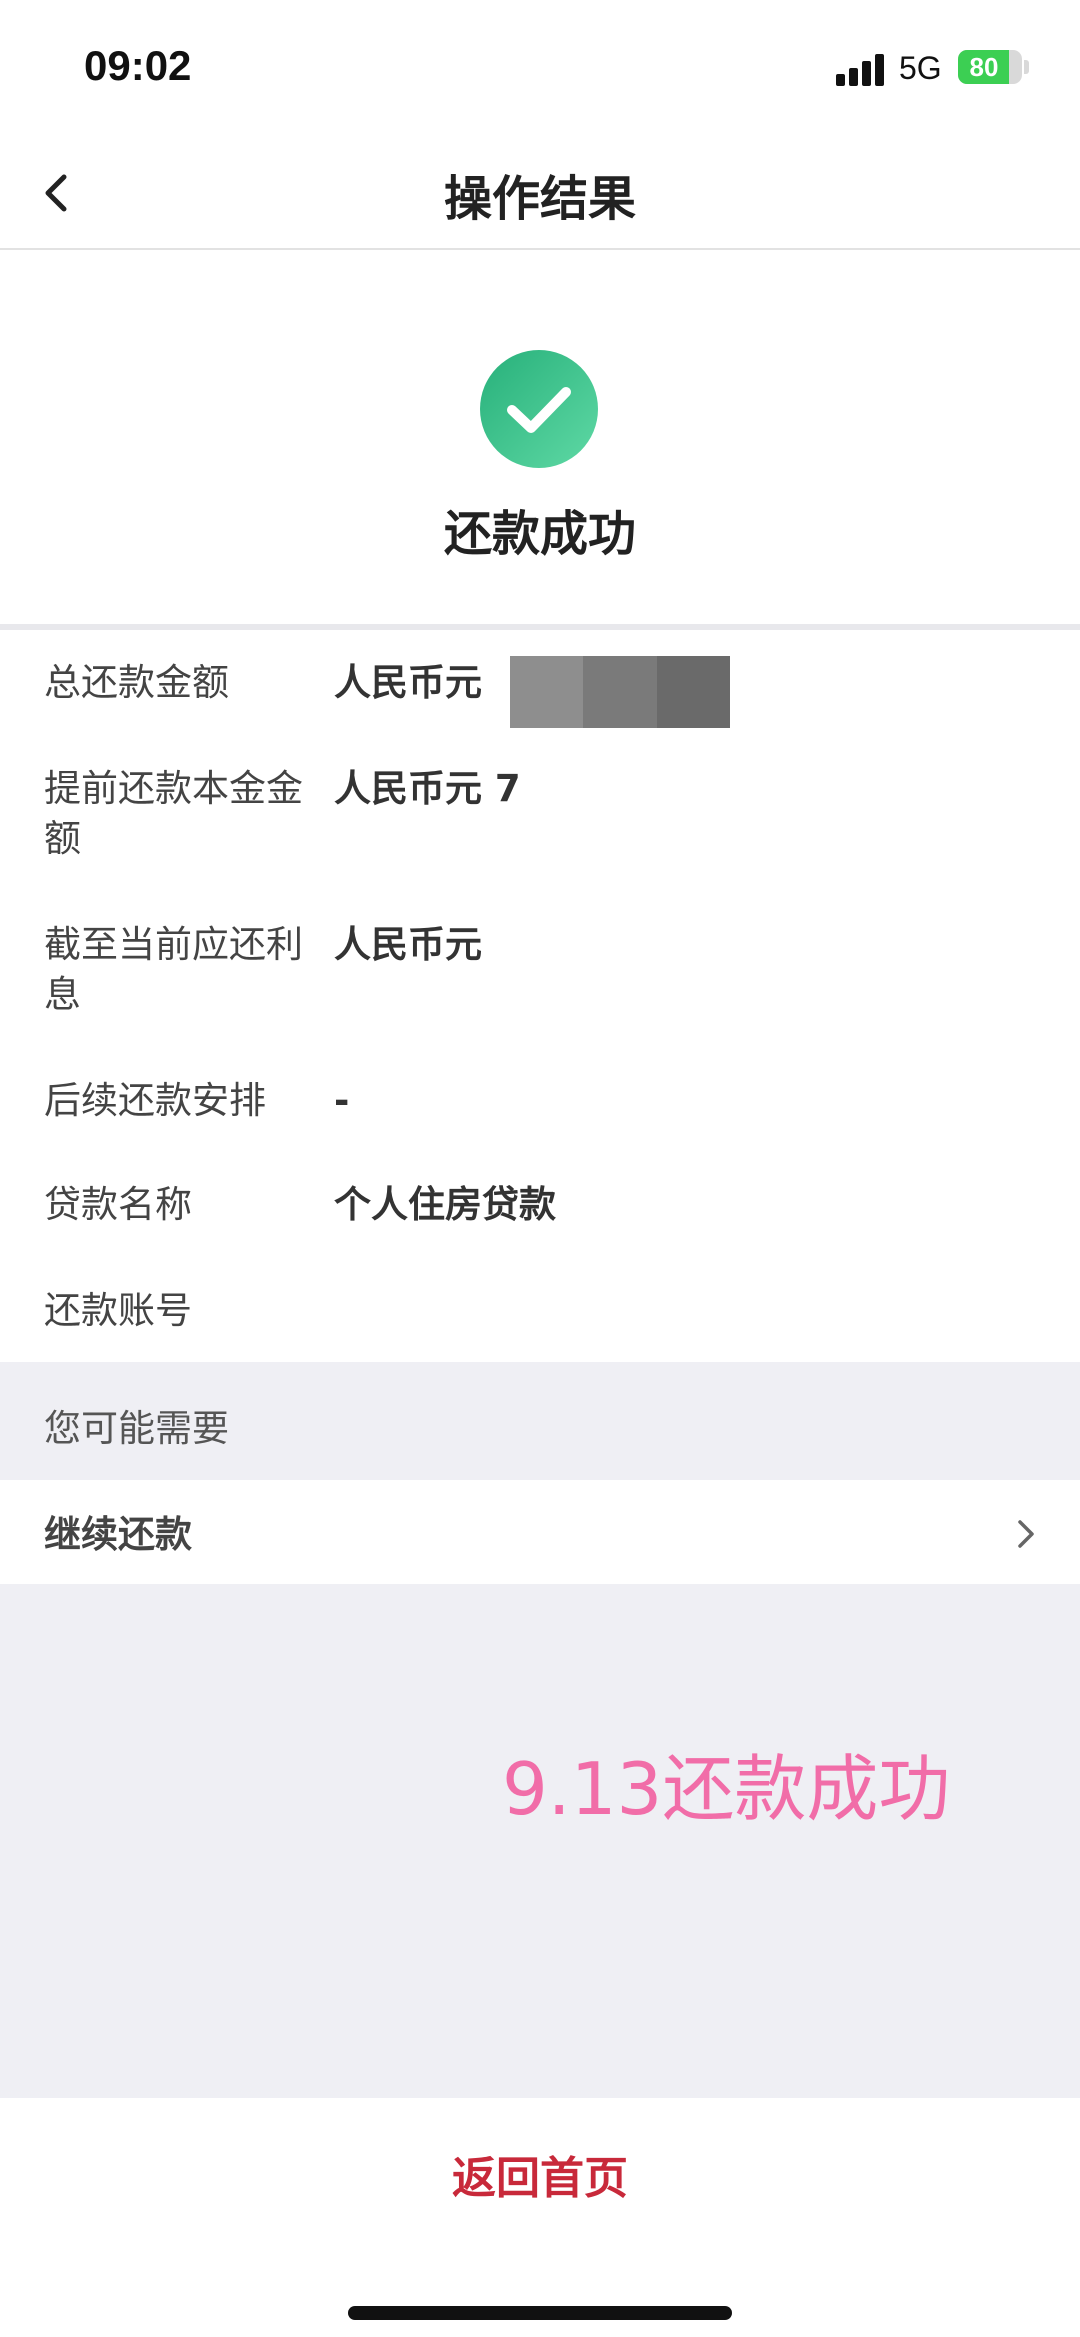  What do you see at coordinates (540, 2174) in the screenshot?
I see `return-home-button: 返回首页` at bounding box center [540, 2174].